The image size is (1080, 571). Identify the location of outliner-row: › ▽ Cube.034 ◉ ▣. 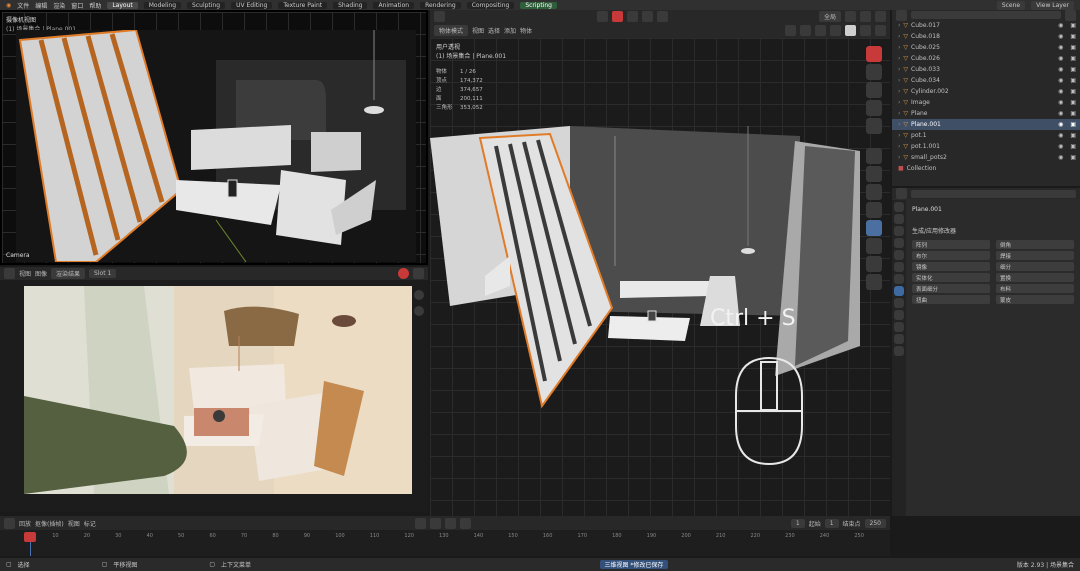
(986, 80).